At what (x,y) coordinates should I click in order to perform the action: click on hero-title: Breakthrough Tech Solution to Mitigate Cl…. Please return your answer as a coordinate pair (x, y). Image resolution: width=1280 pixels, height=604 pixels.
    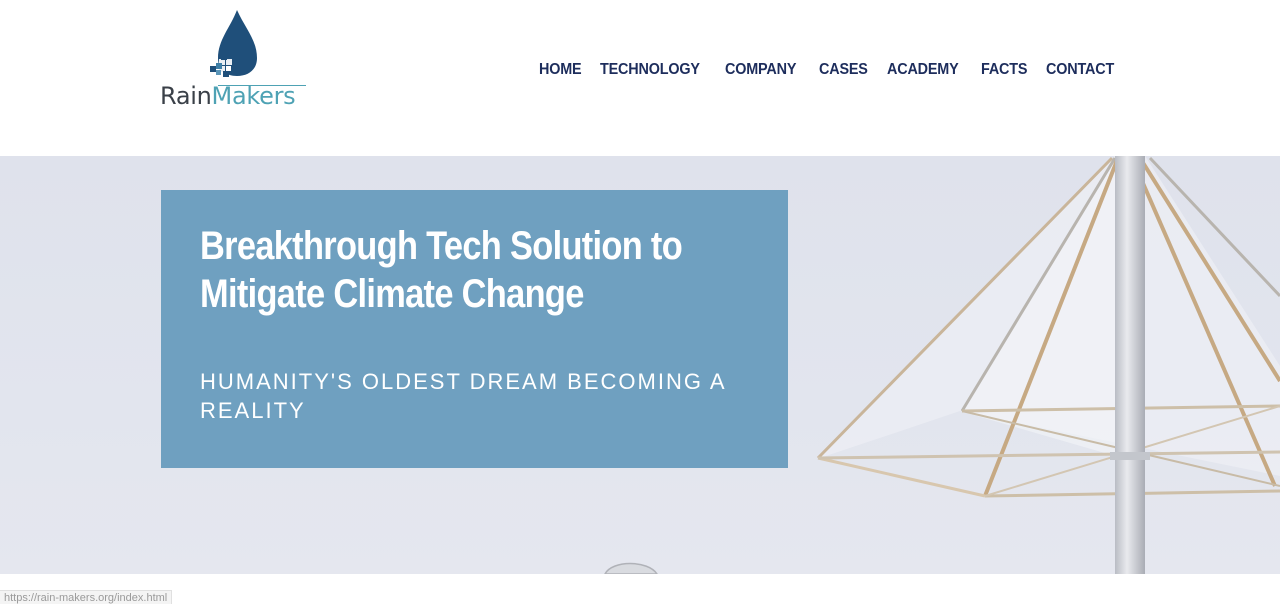
    Looking at the image, I should click on (479, 270).